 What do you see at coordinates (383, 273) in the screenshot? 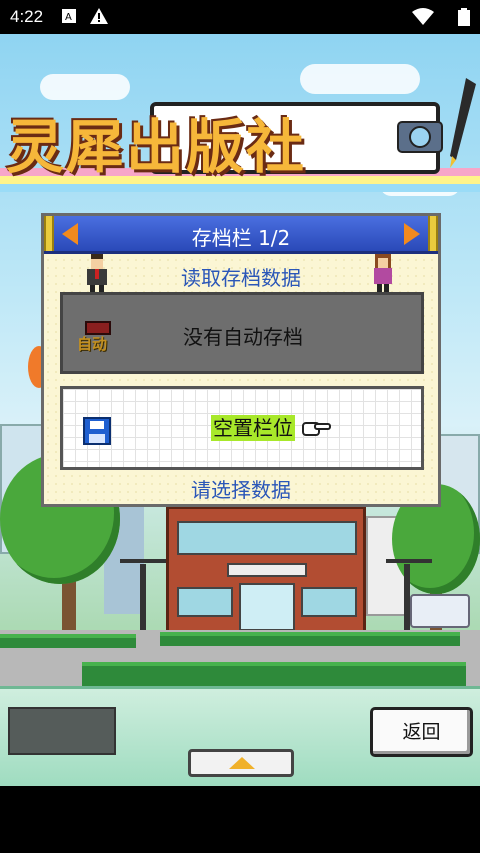
I see `female-character-icon` at bounding box center [383, 273].